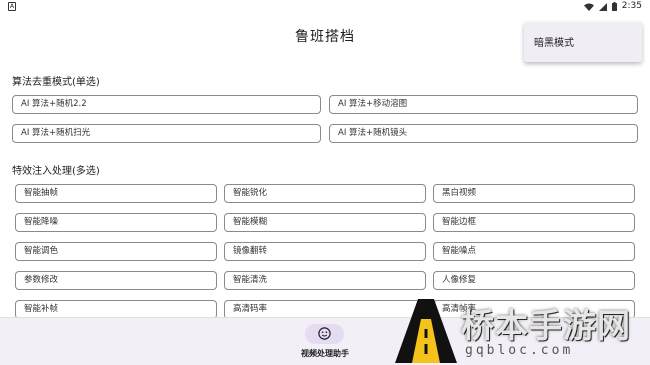 Image resolution: width=650 pixels, height=365 pixels. I want to click on overflow-menu: 暗黑模式, so click(583, 42).